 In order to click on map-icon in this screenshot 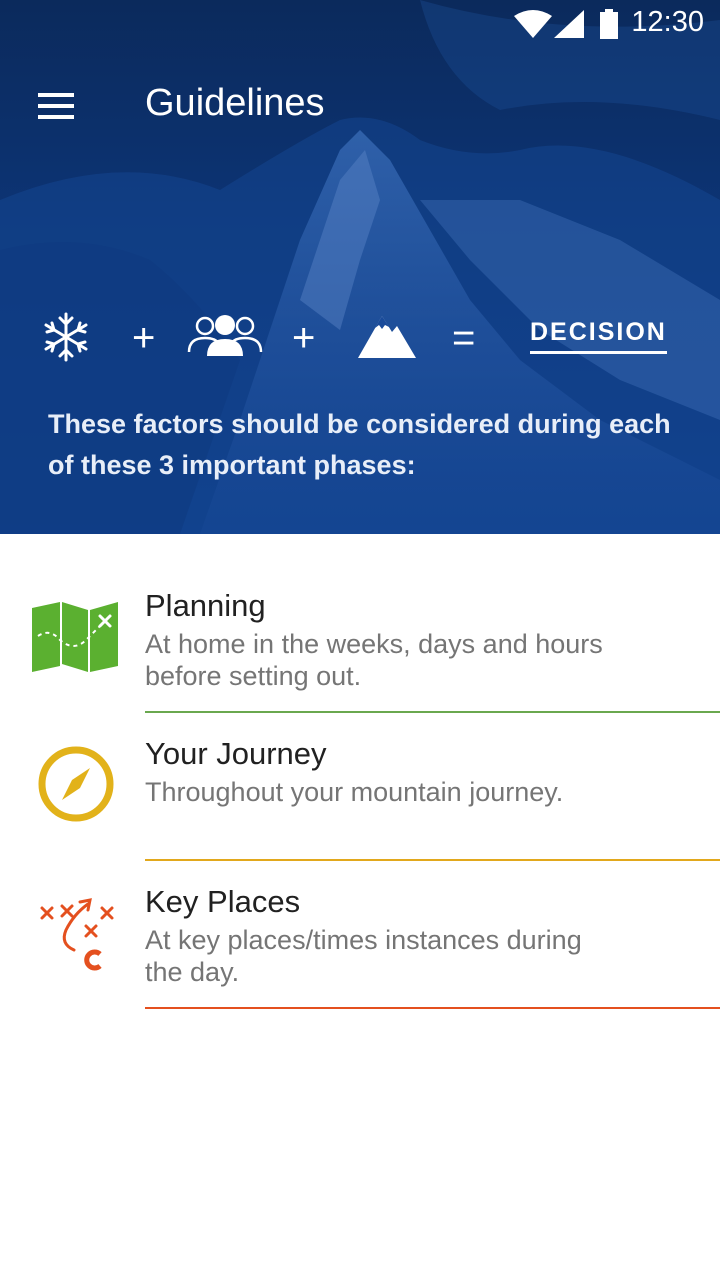, I will do `click(75, 637)`.